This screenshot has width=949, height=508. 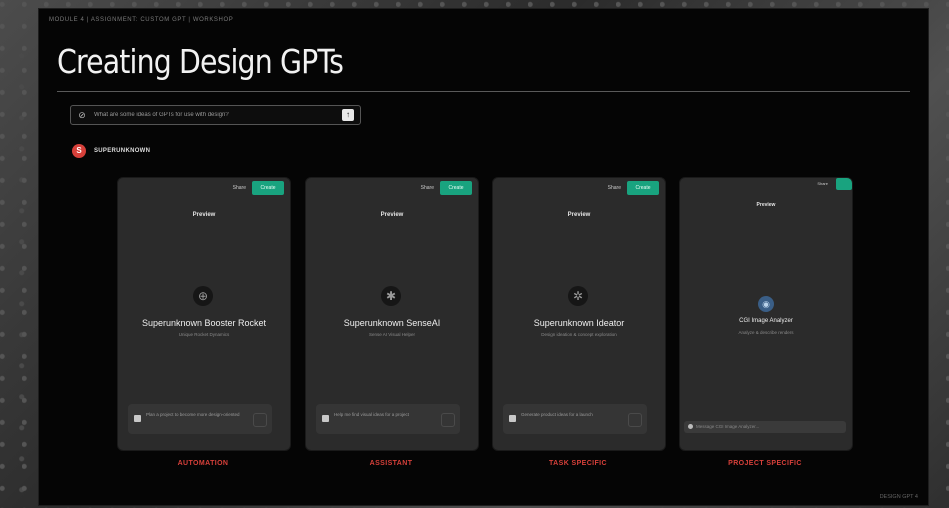 What do you see at coordinates (204, 334) in the screenshot?
I see `gpt-subtitle: Unique Rocket Dynamics` at bounding box center [204, 334].